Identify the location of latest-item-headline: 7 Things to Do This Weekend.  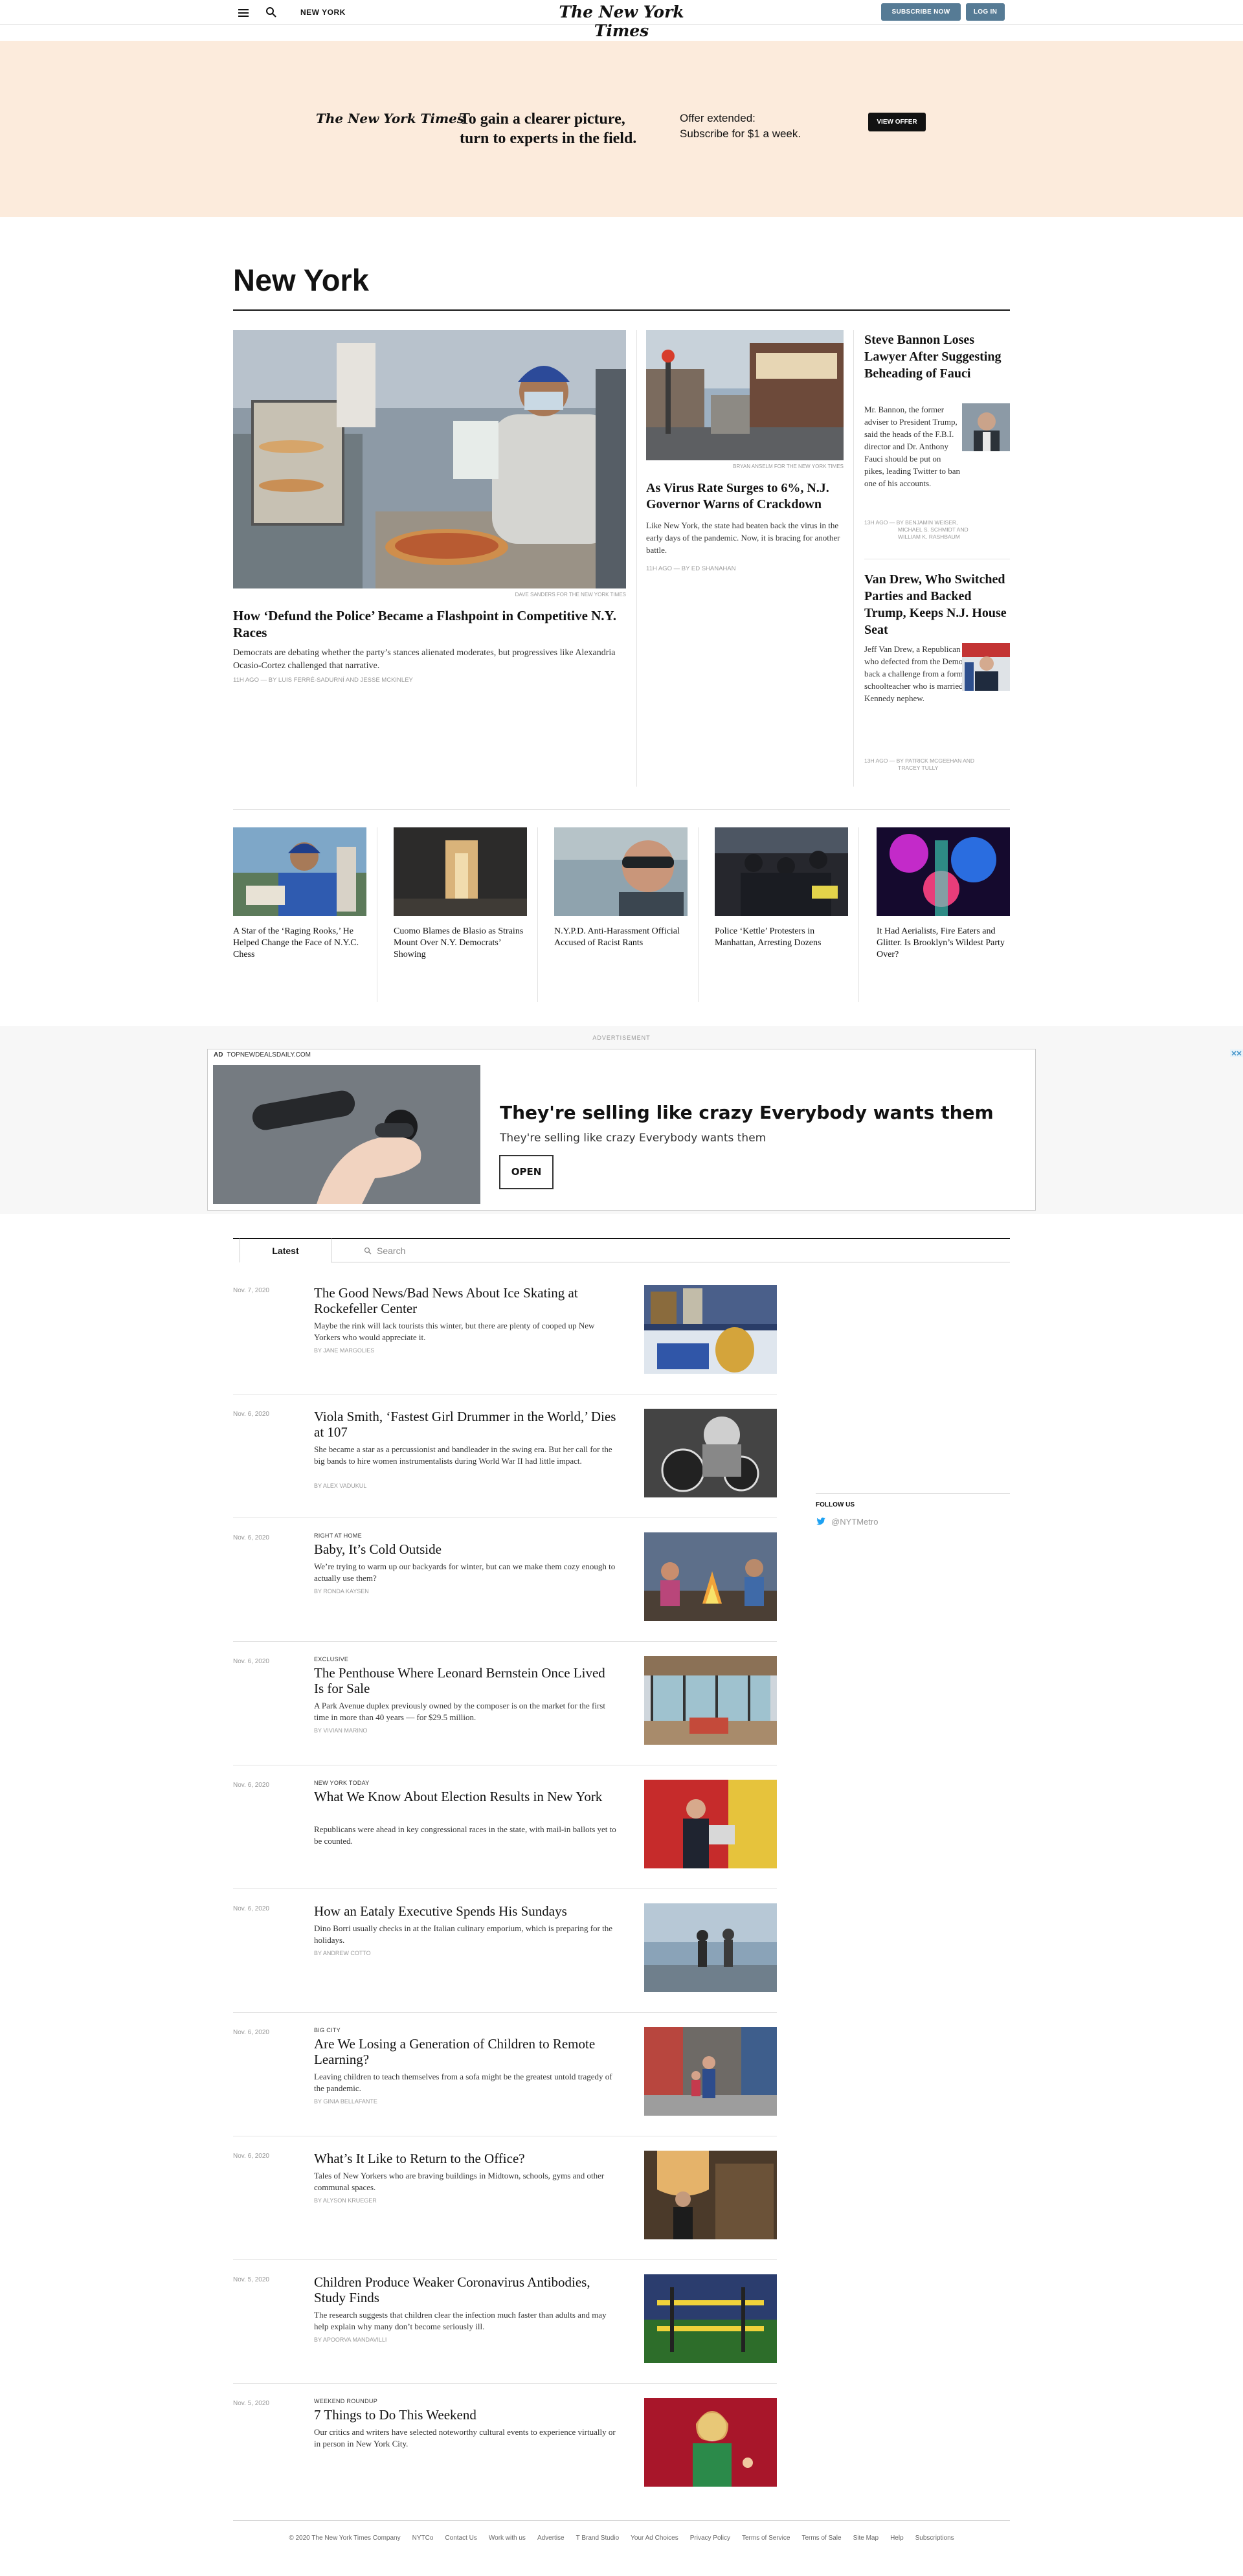
(466, 2415).